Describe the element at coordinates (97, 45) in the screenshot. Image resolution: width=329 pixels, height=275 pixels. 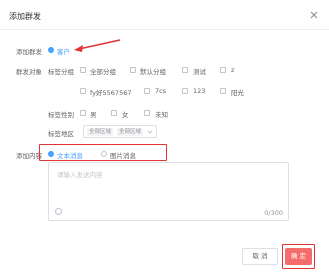
I see `annotation-arrow-icon` at that location.